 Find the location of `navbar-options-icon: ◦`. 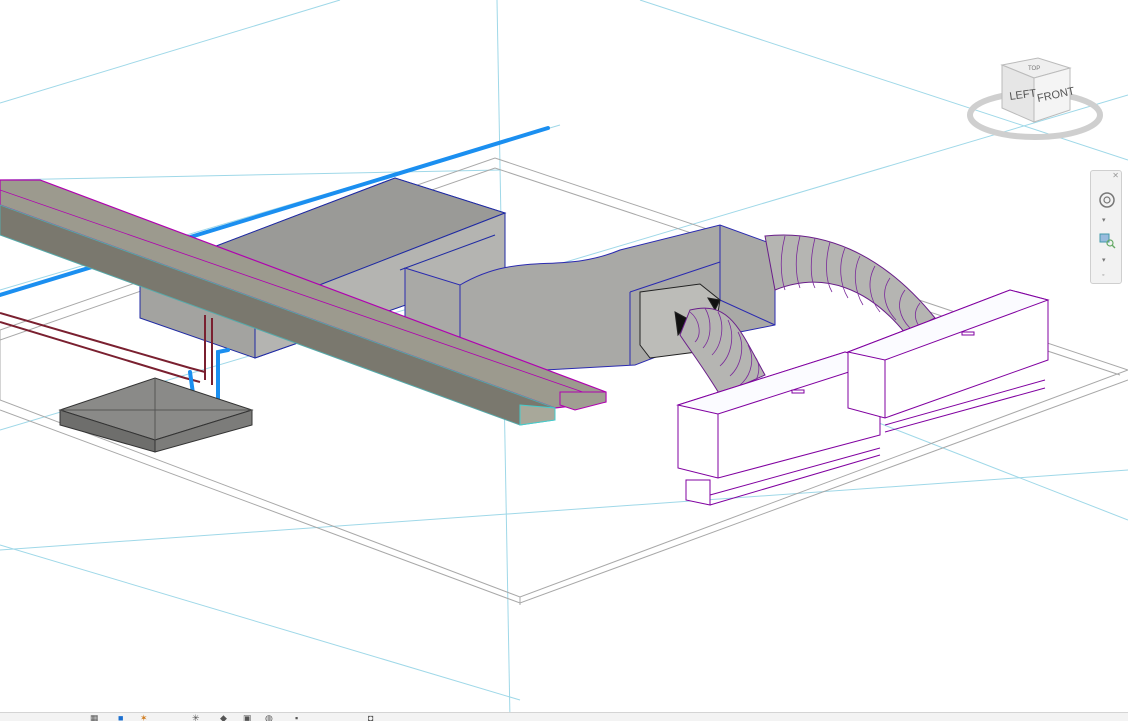

navbar-options-icon: ◦ is located at coordinates (1103, 275).